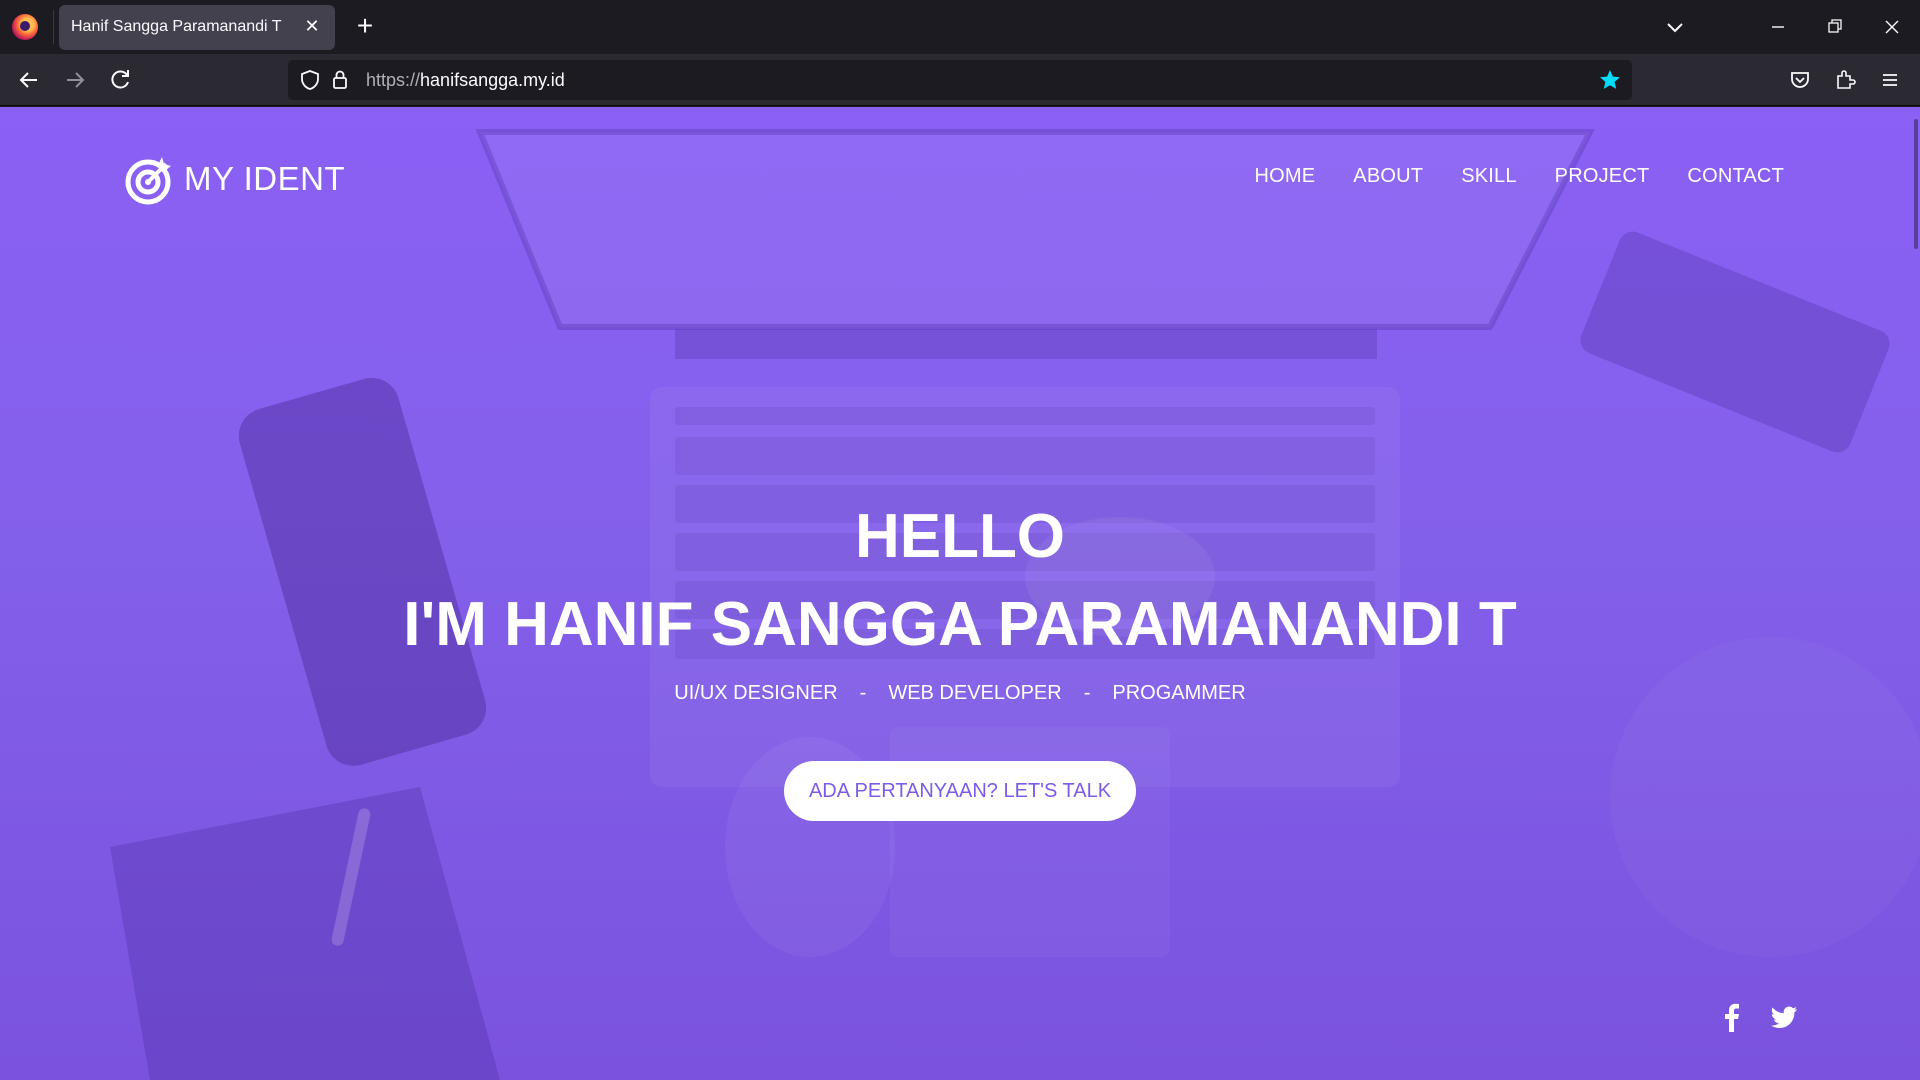 This screenshot has height=1080, width=1920. I want to click on role-web-developer: WEB DEVELOPER, so click(975, 693).